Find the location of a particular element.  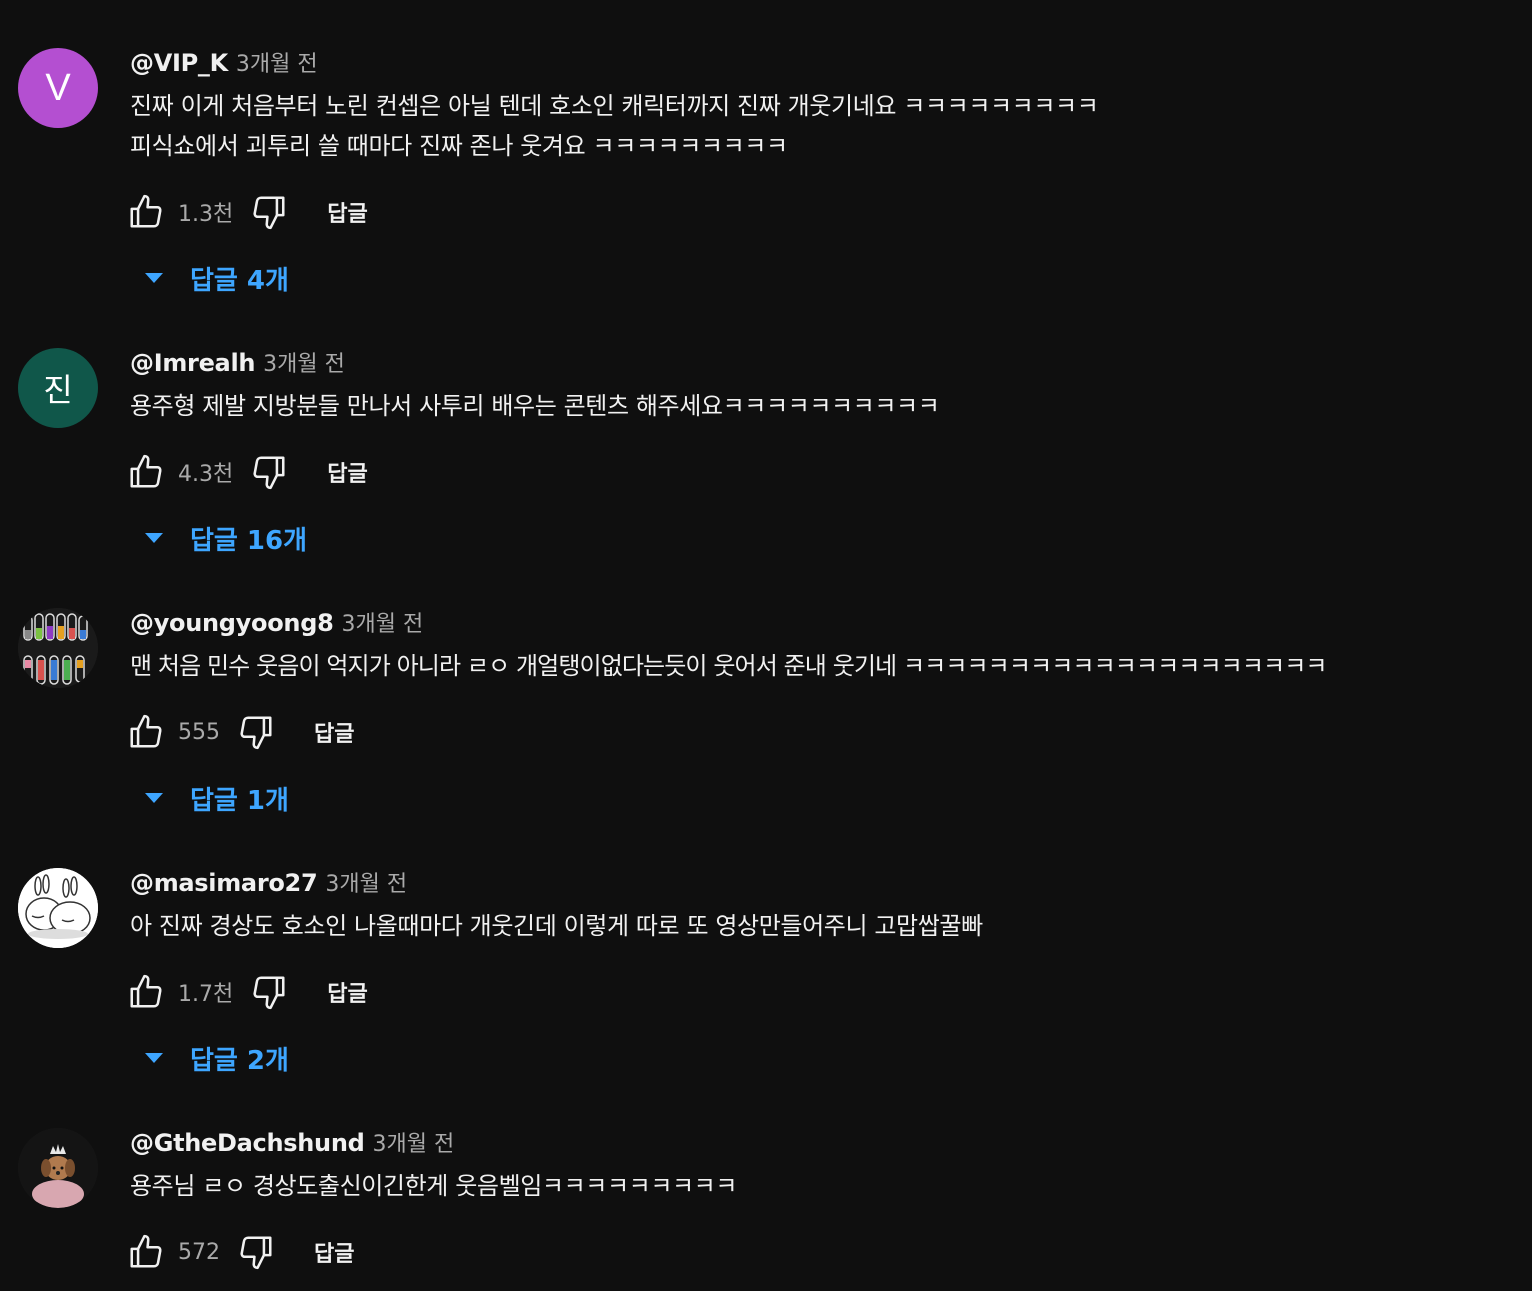

view-replies-button: 답글 4개 is located at coordinates (214, 278).